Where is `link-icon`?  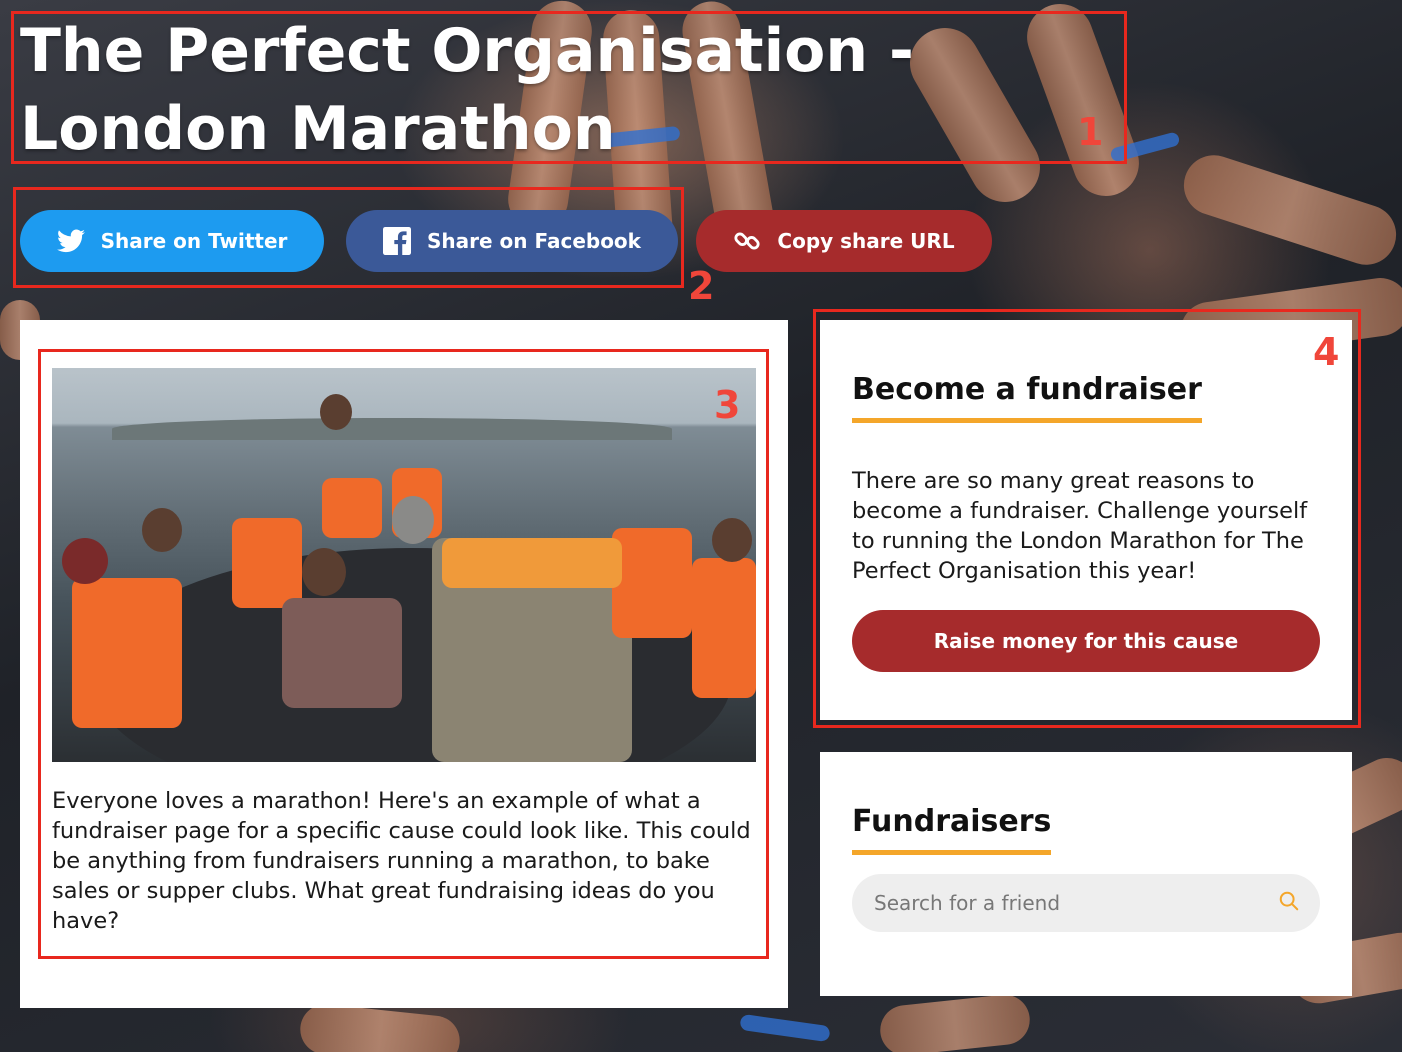 link-icon is located at coordinates (747, 241).